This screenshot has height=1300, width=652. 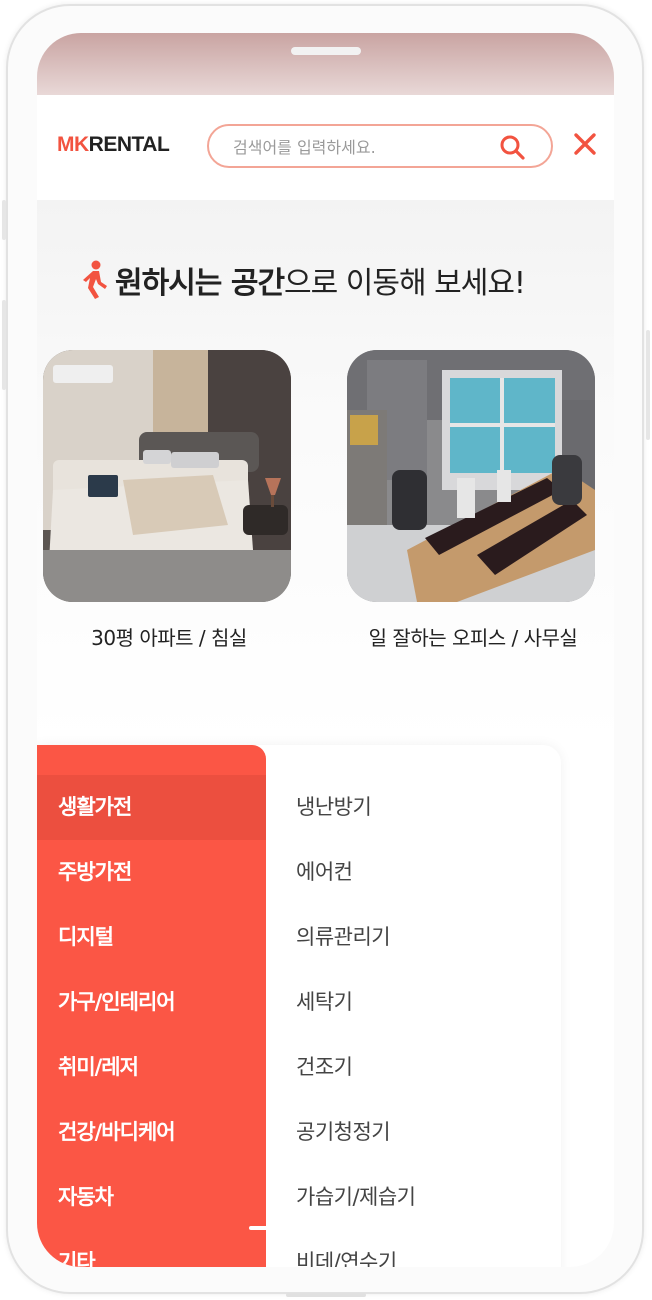 I want to click on category-item-active: 생활가전, so click(x=151, y=807).